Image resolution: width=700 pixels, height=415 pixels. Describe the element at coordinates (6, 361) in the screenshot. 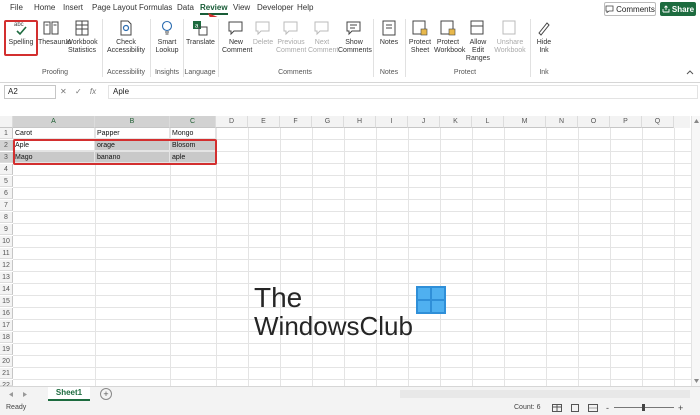

I see `row-header: 20` at that location.